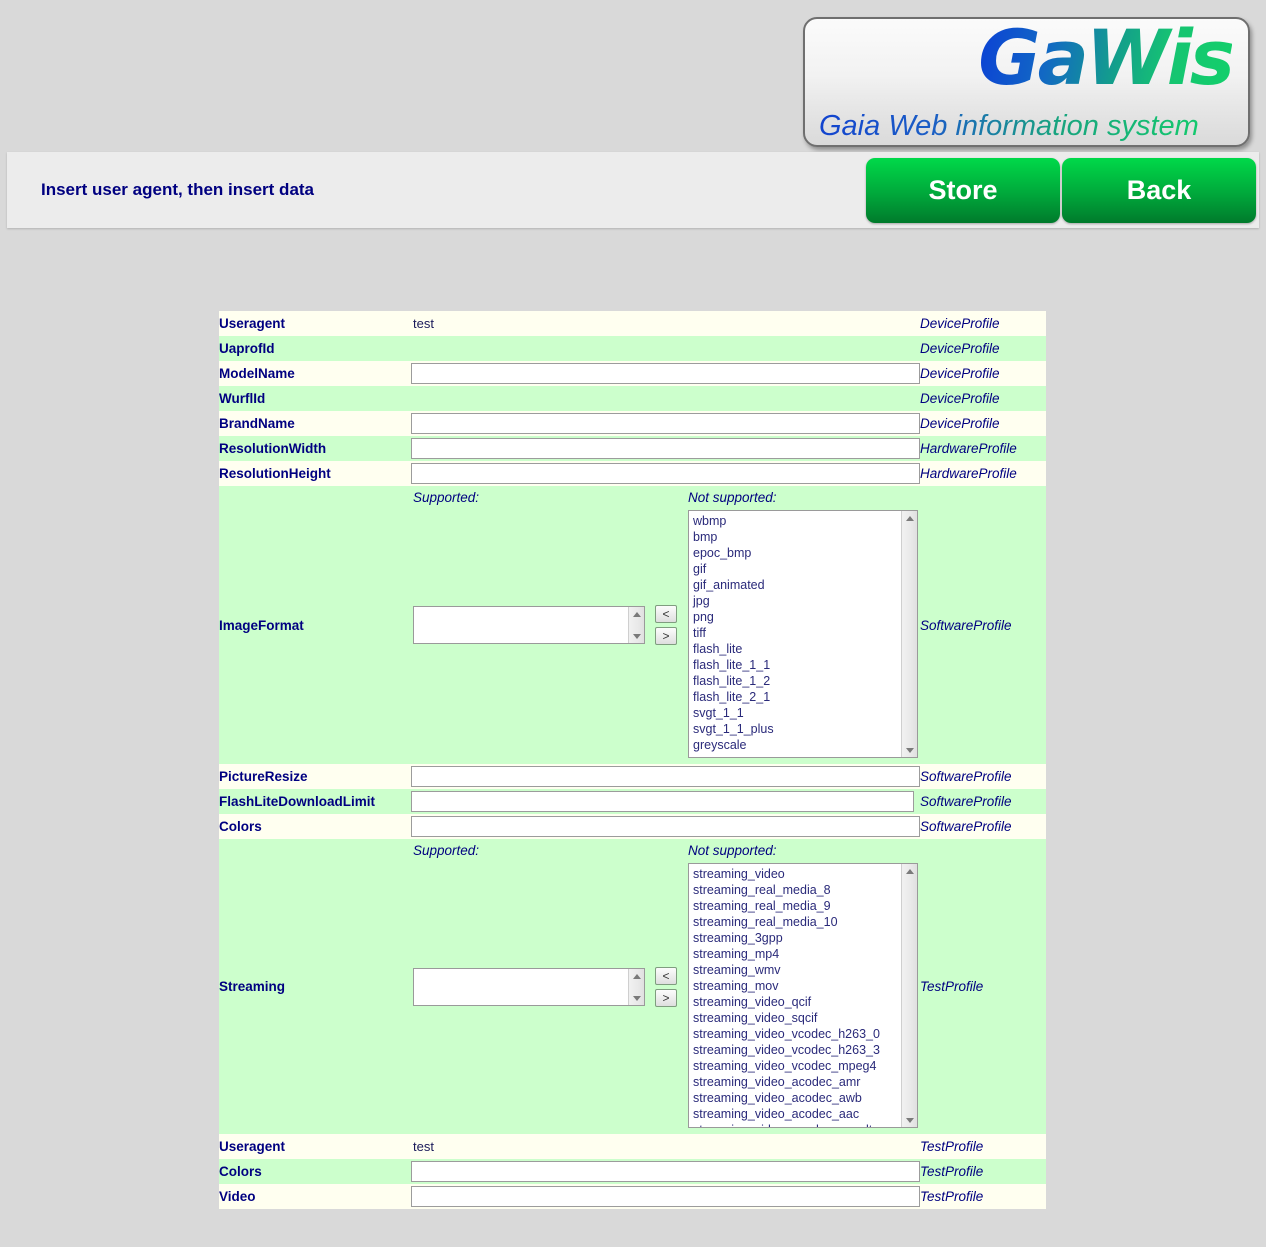 This screenshot has width=1266, height=1247. I want to click on logo-wordmark: GaWis, so click(1106, 60).